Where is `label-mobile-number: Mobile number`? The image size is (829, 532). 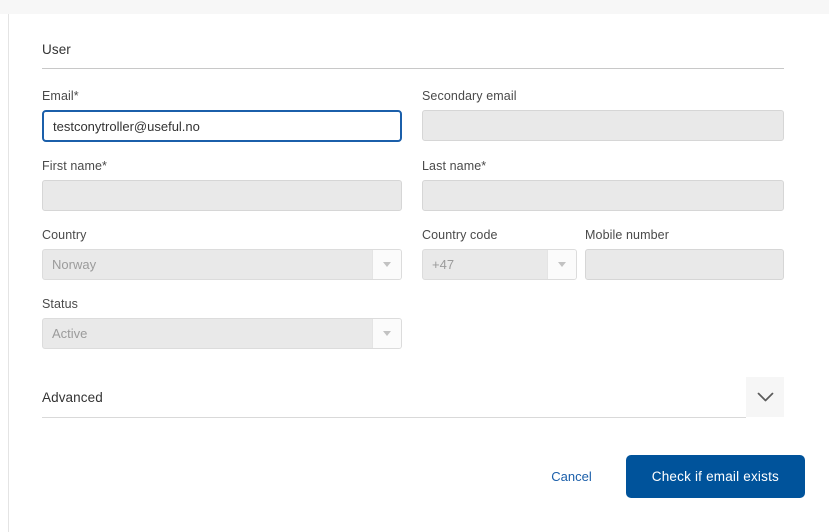 label-mobile-number: Mobile number is located at coordinates (627, 235).